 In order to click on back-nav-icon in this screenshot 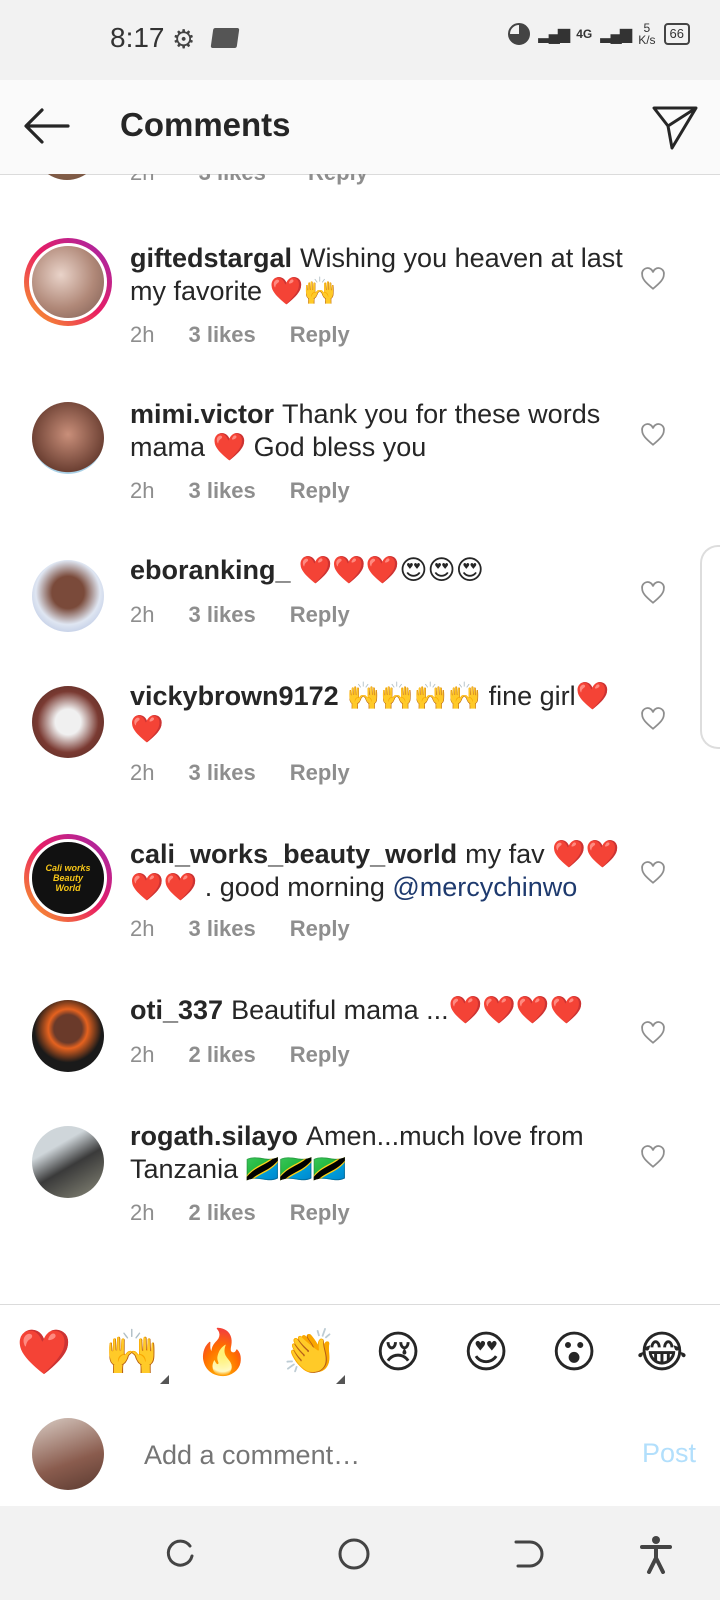, I will do `click(526, 1554)`.